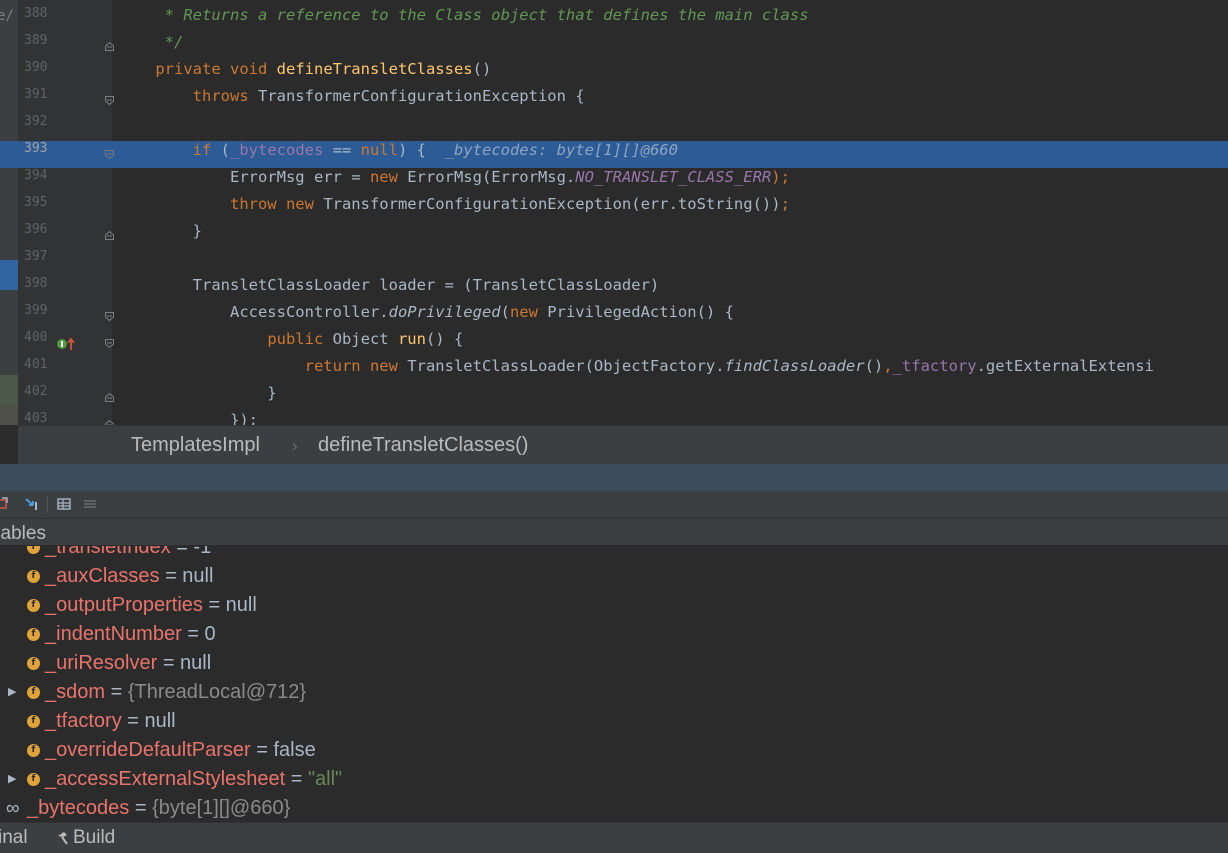 This screenshot has width=1228, height=853. I want to click on code-text: public Object run() {, so click(290, 343).